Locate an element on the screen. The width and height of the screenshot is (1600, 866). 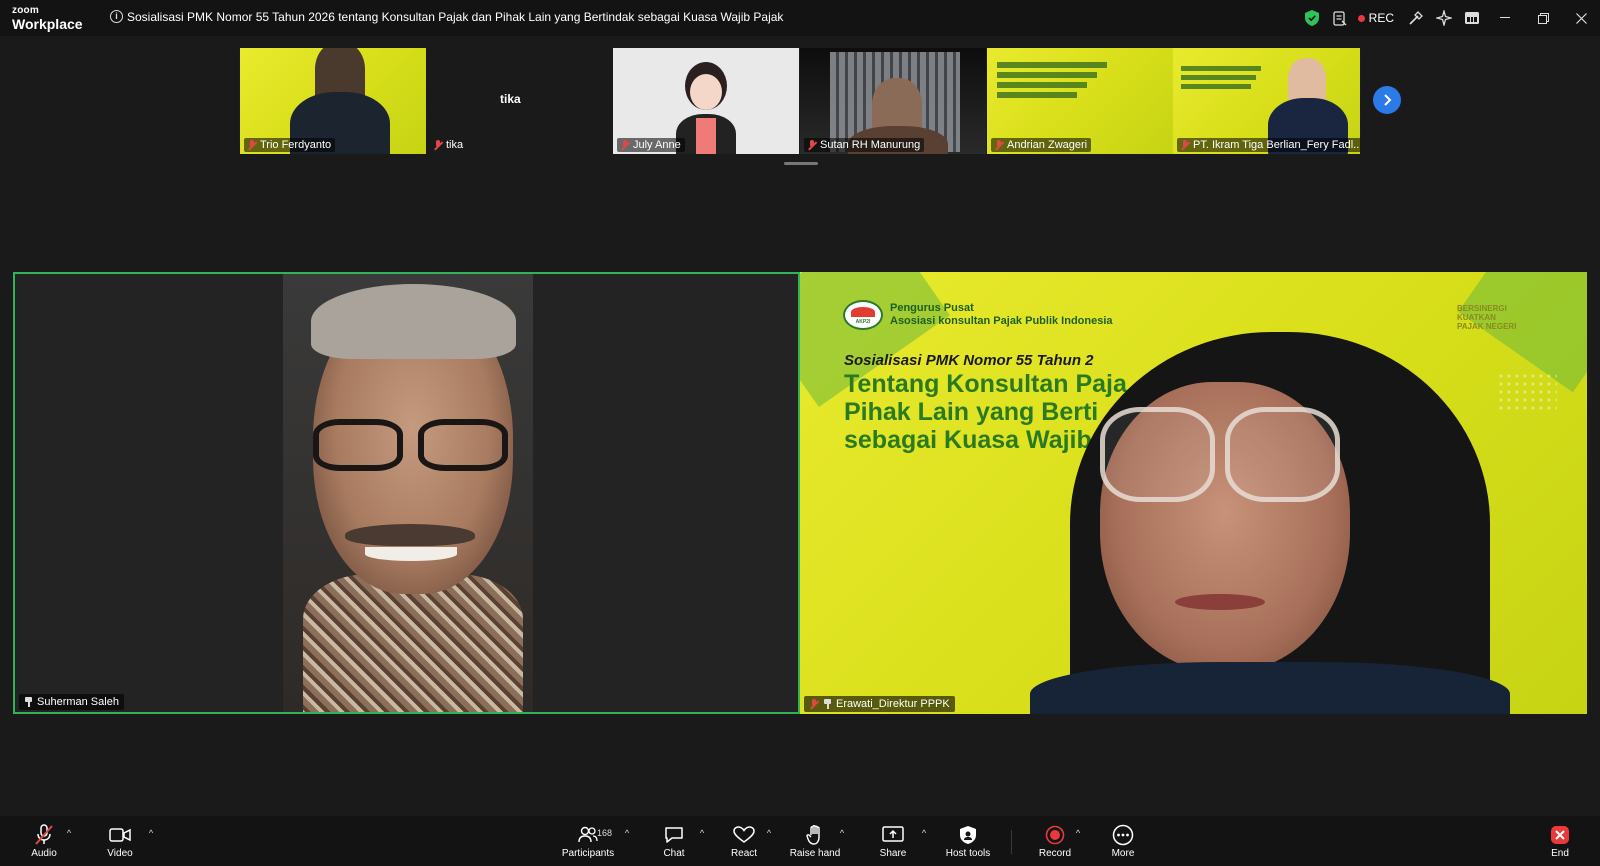
participant-video is located at coordinates (408, 493).